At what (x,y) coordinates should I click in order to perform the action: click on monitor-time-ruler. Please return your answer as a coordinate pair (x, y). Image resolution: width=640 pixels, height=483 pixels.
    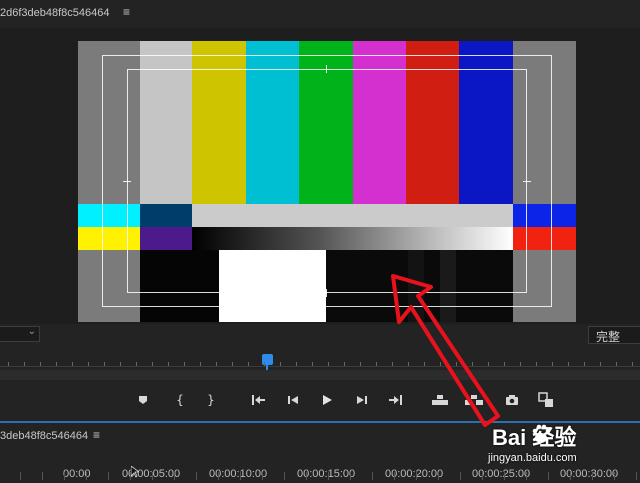
    Looking at the image, I should click on (320, 357).